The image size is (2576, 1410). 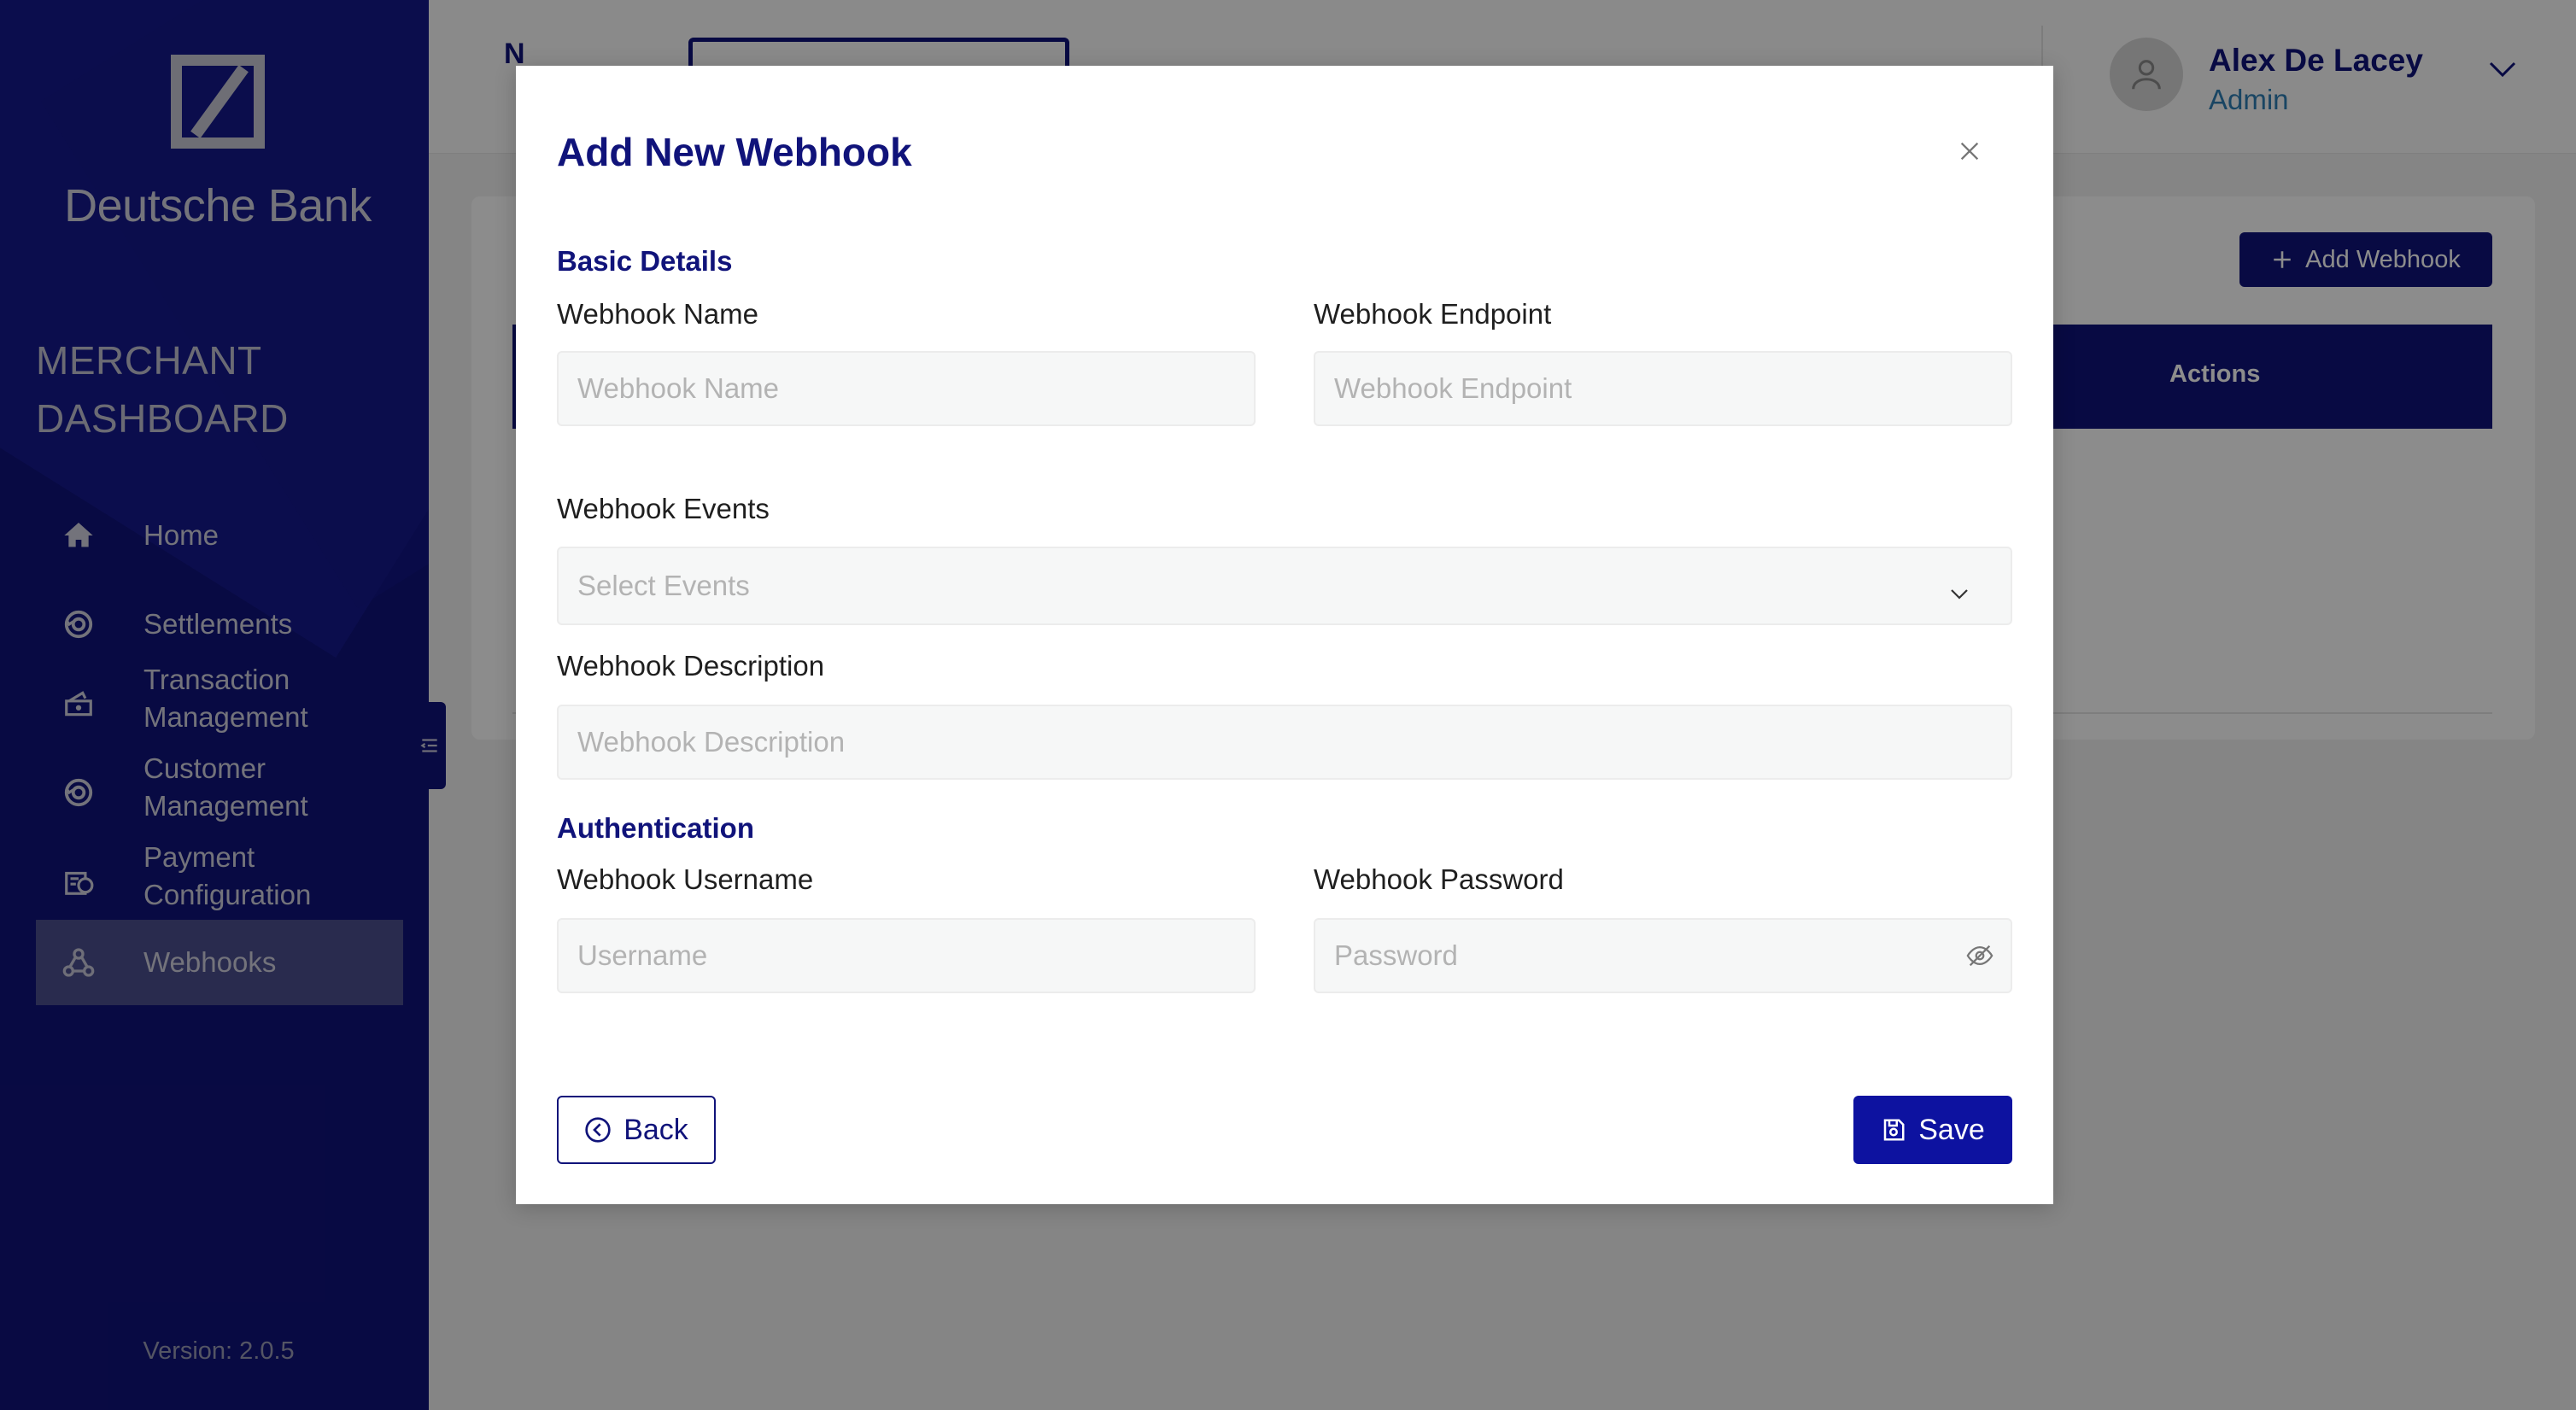 I want to click on webhook-endpoint-label: Webhook Endpoint, so click(x=1433, y=314).